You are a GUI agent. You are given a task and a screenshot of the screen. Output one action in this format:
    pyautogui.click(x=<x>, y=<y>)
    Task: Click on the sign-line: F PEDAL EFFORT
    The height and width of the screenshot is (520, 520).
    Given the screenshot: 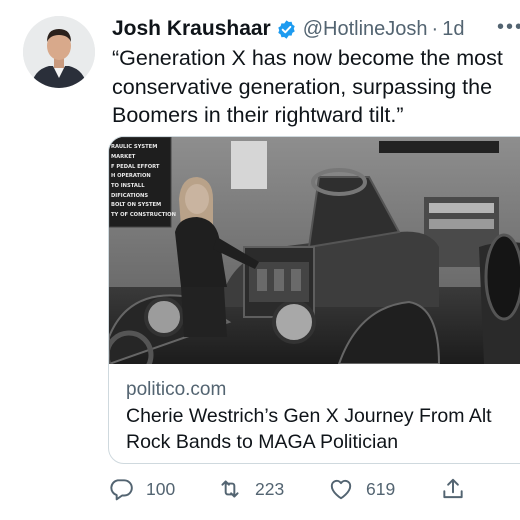 What is the action you would take?
    pyautogui.click(x=135, y=167)
    